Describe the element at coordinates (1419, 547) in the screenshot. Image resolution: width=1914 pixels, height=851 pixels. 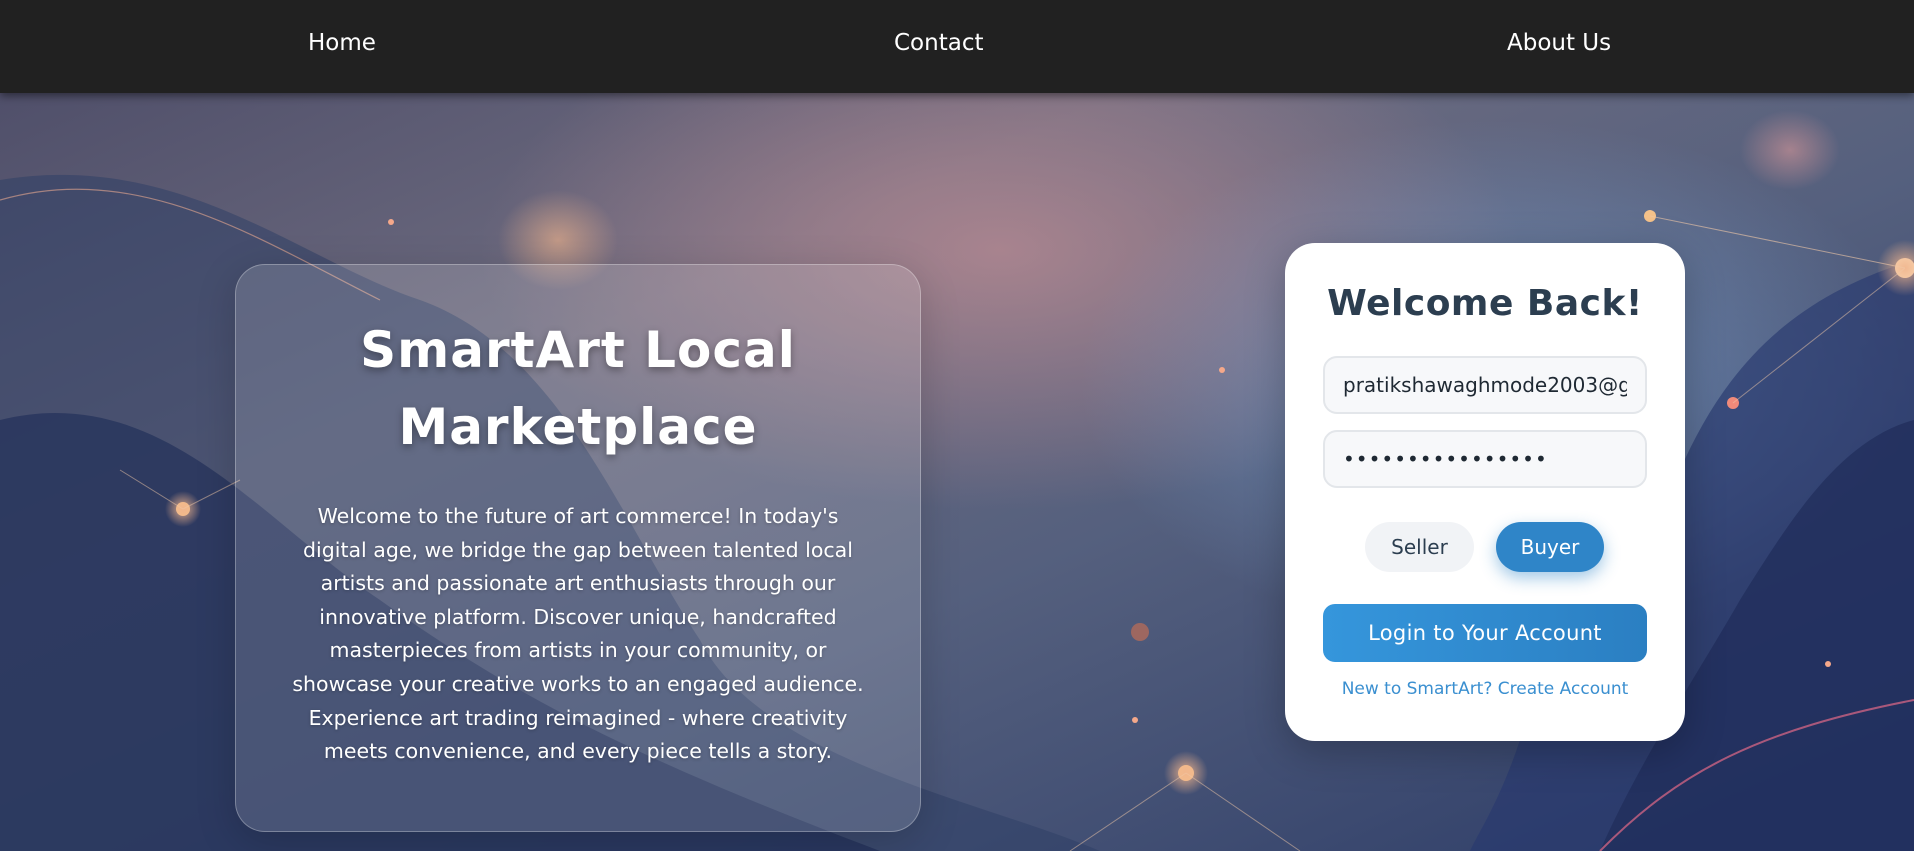
I see `role-seller-button: Seller` at that location.